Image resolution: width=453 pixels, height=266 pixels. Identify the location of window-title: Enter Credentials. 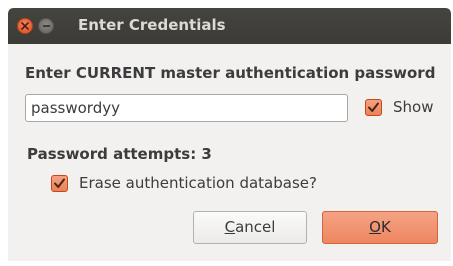
(152, 25).